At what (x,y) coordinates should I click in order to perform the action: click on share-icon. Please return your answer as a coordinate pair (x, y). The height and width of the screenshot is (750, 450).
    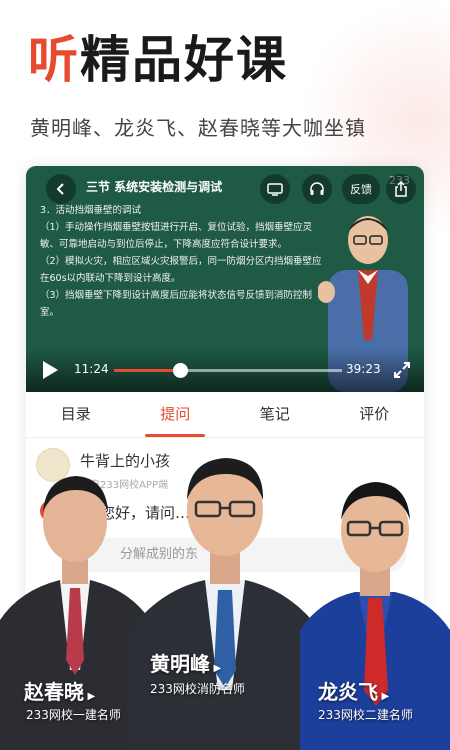
    Looking at the image, I should click on (401, 189).